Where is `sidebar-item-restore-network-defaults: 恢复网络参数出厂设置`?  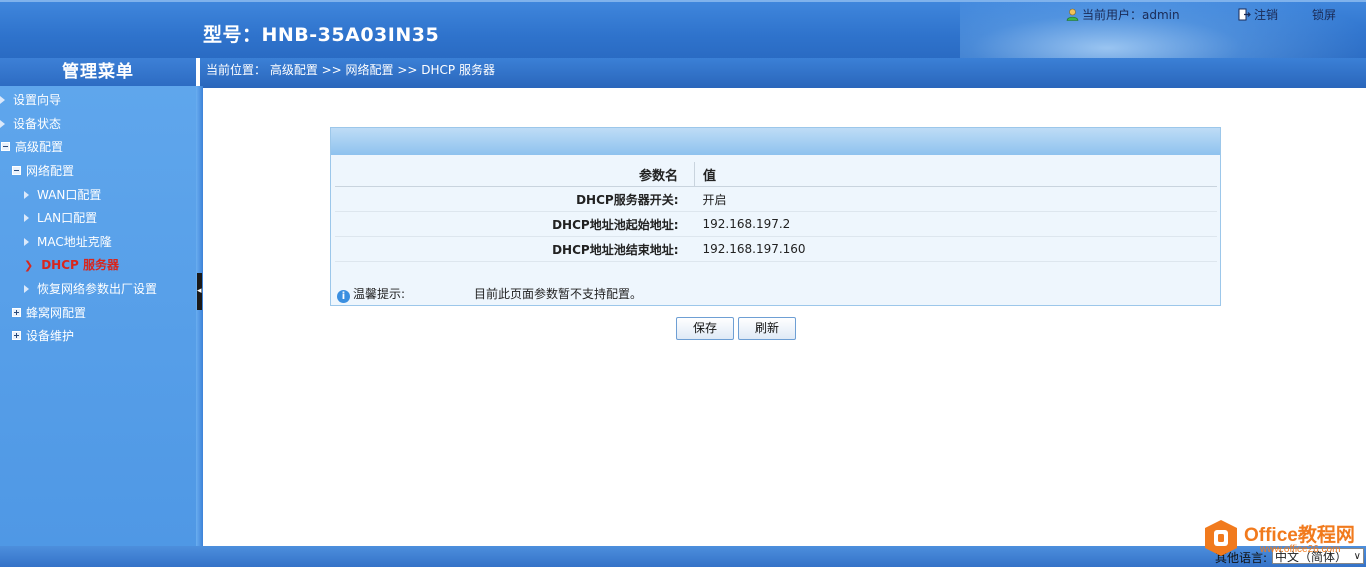 sidebar-item-restore-network-defaults: 恢复网络参数出厂设置 is located at coordinates (90, 288).